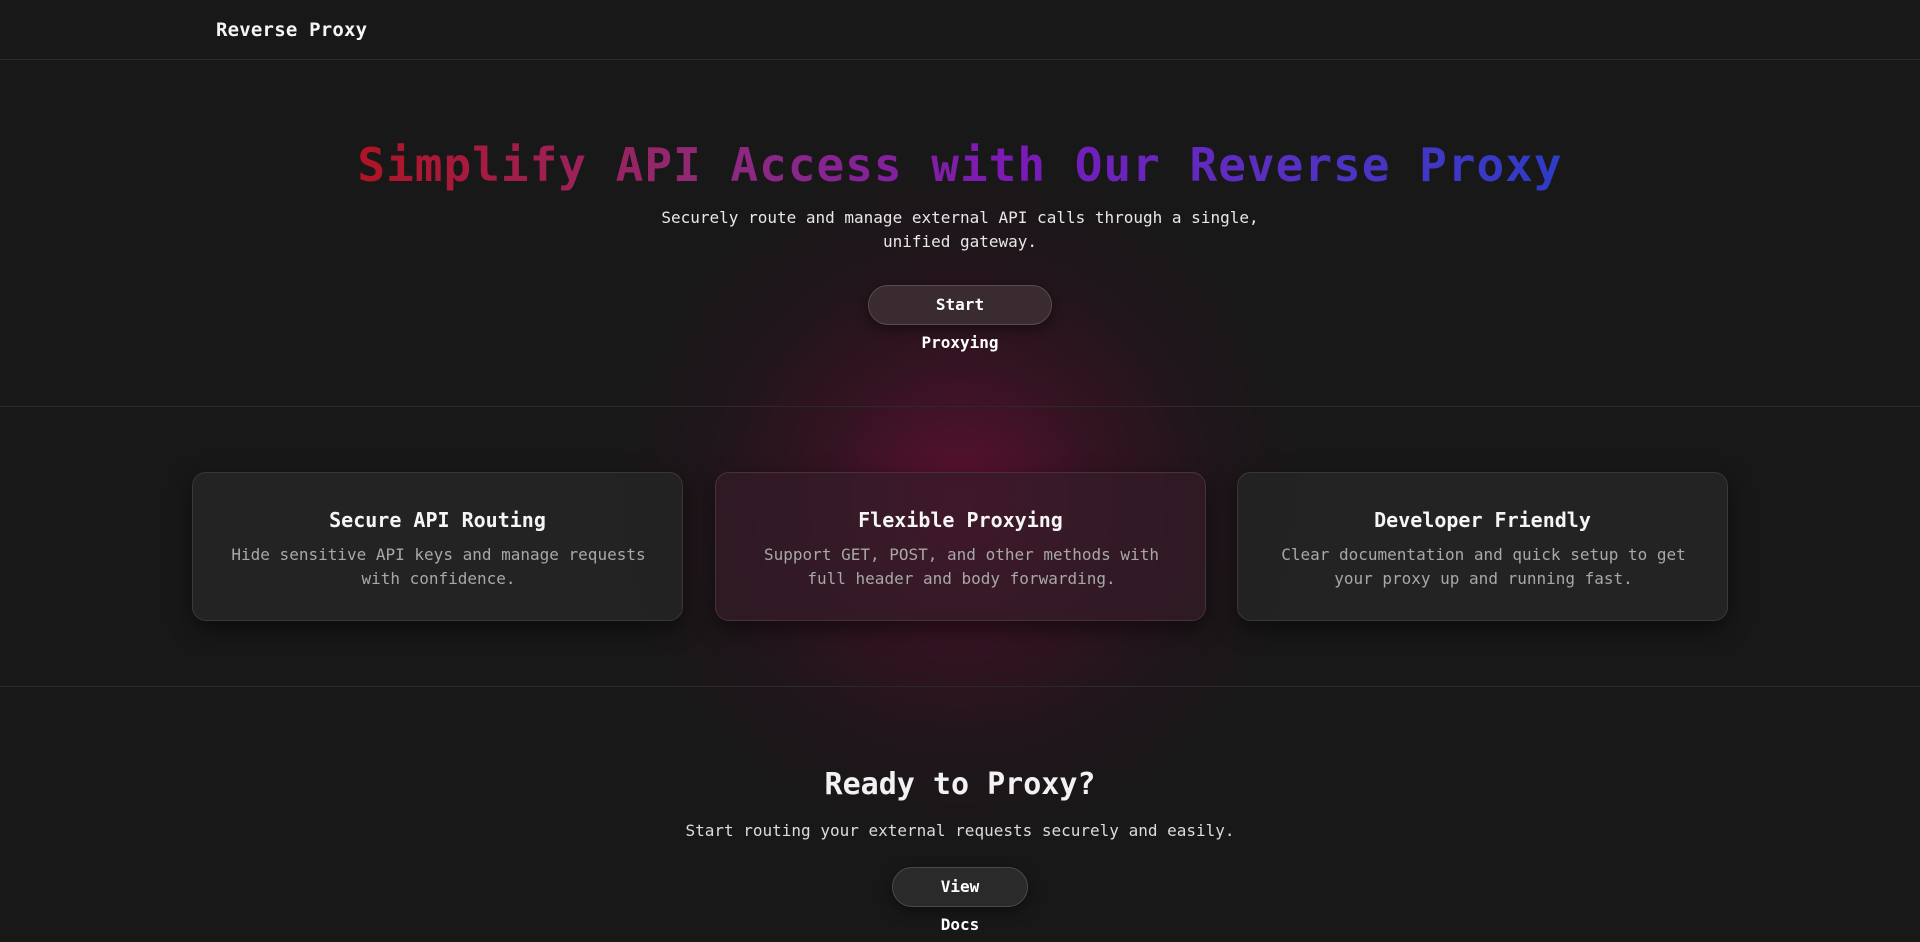 This screenshot has height=942, width=1920. Describe the element at coordinates (960, 900) in the screenshot. I see `view-docs-button: View Docs` at that location.